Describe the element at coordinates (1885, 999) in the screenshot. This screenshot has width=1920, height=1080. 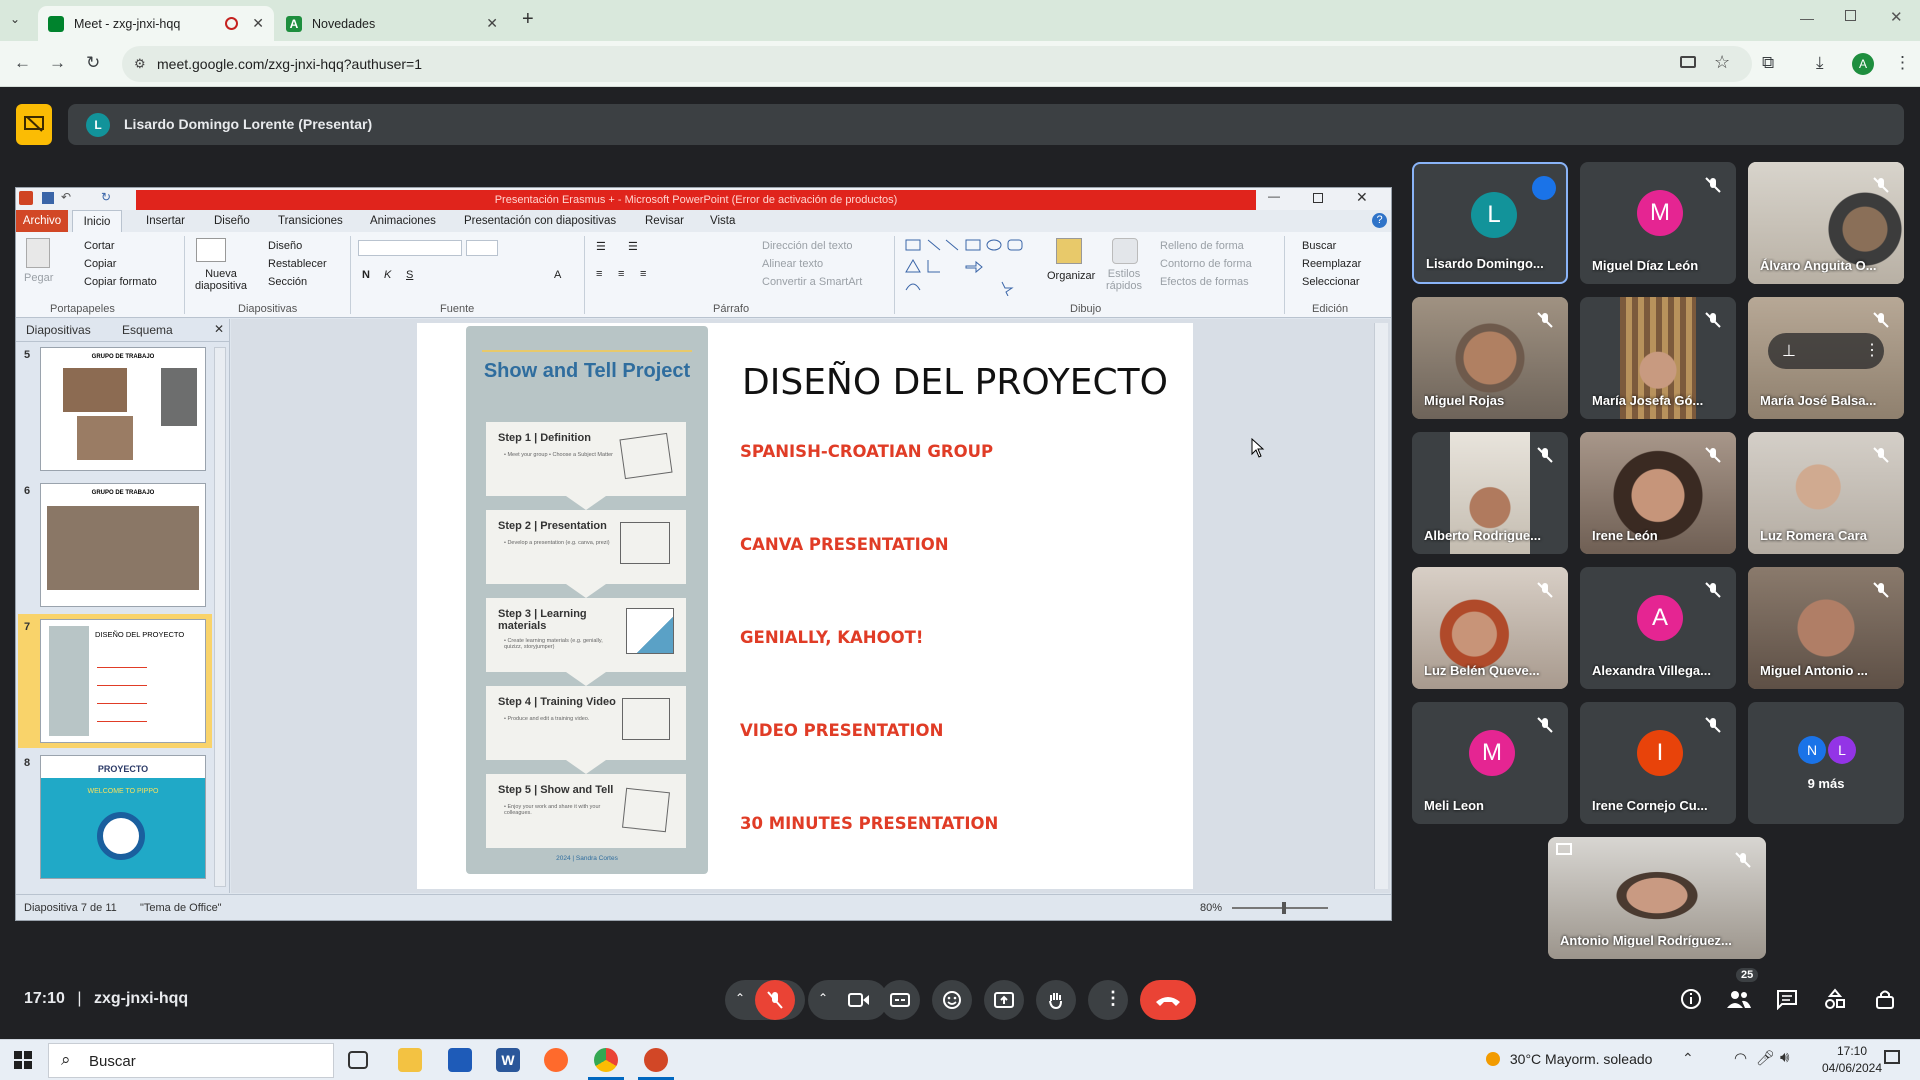
I see `host-controls-icon` at that location.